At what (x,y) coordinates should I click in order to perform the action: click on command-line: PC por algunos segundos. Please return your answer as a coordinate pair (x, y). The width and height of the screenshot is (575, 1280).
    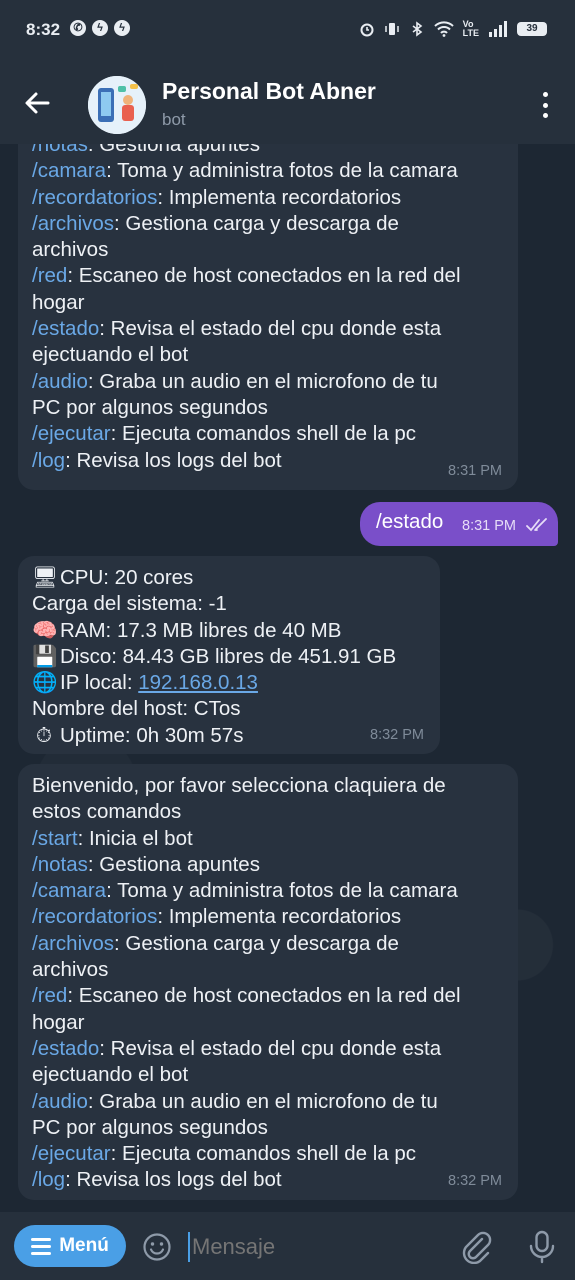
    Looking at the image, I should click on (272, 408).